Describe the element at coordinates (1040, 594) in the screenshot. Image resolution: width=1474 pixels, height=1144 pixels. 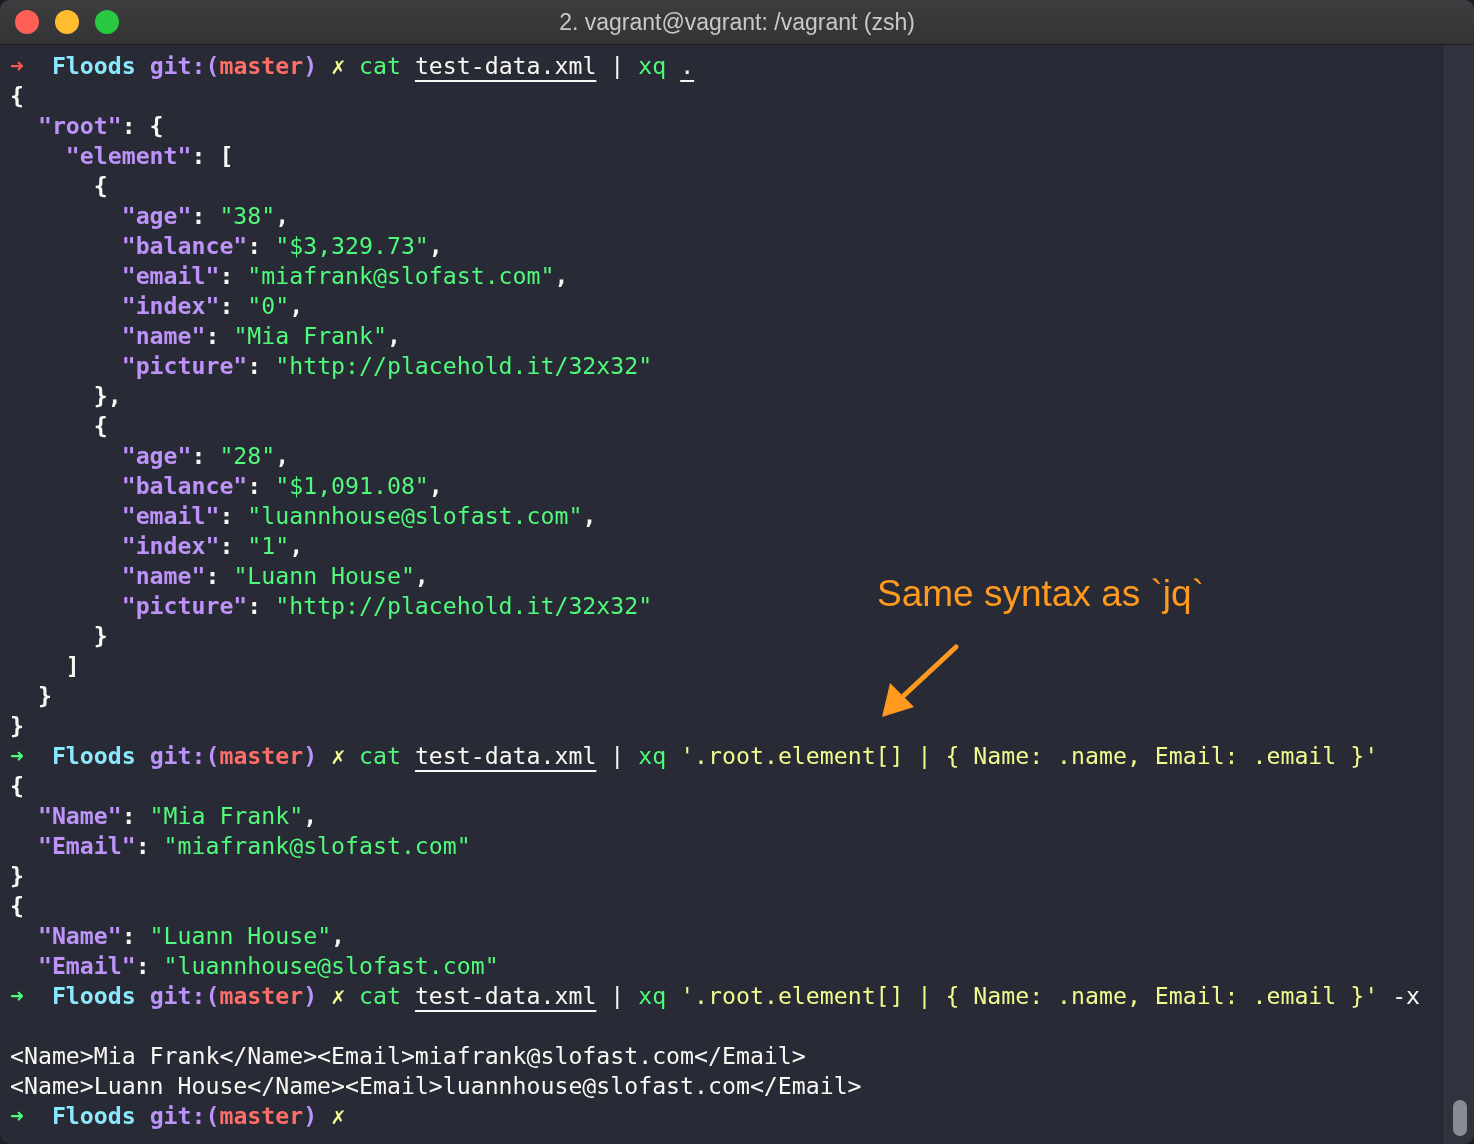
I see `annotation-text: Same syntax as `jq`` at that location.